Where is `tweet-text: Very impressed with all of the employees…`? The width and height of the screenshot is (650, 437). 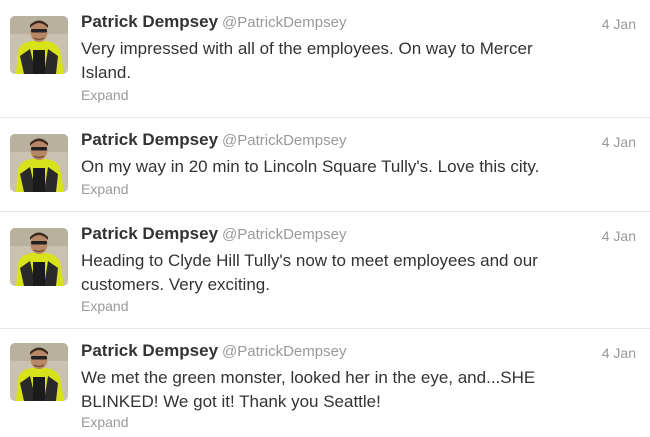
tweet-text: Very impressed with all of the employees… is located at coordinates (307, 60).